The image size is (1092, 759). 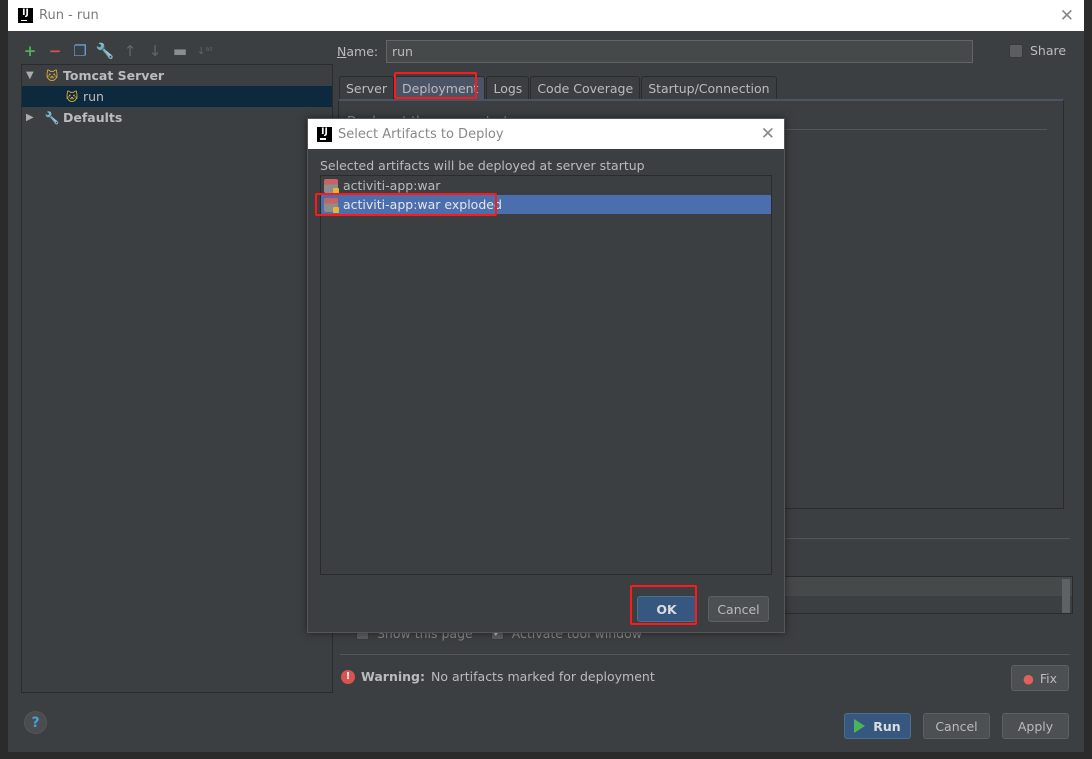 I want to click on tab-server: Server, so click(x=366, y=87).